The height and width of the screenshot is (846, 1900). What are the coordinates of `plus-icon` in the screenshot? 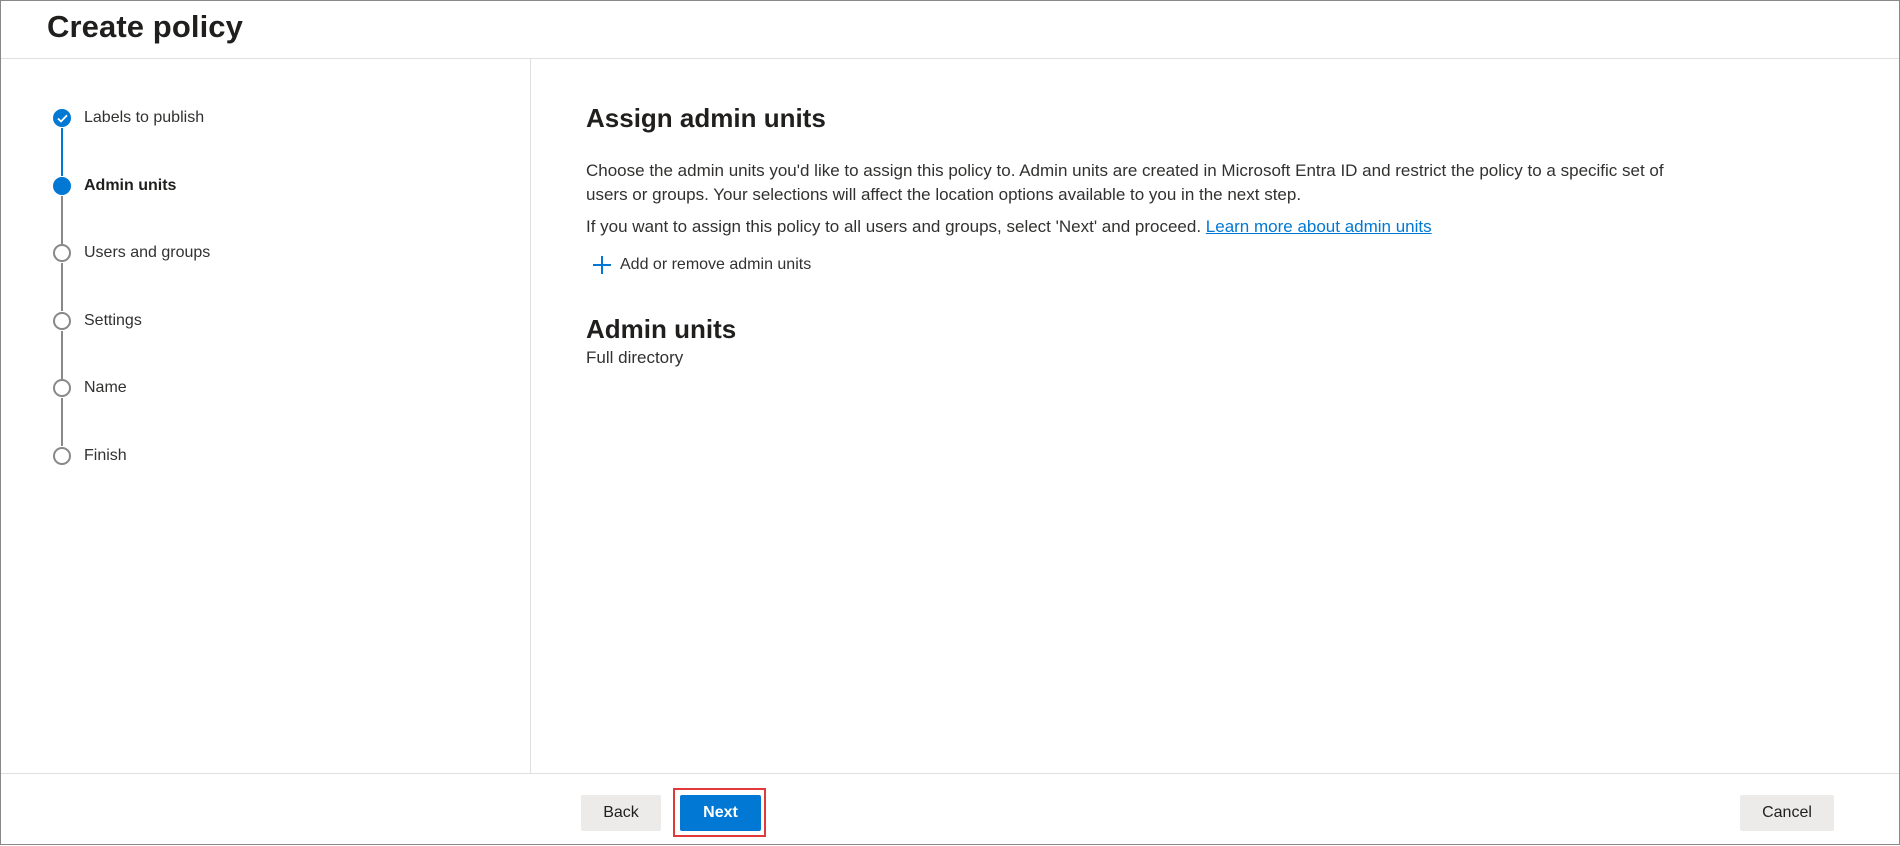 It's located at (602, 265).